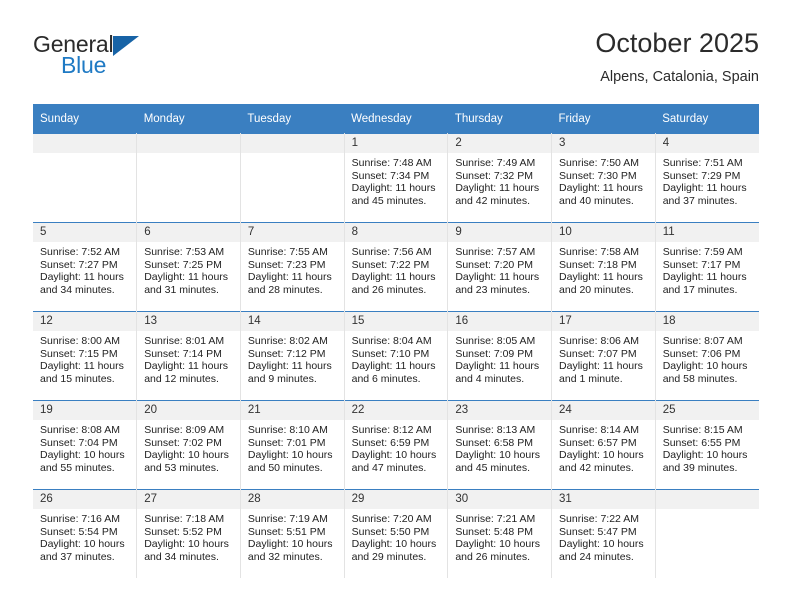  What do you see at coordinates (80, 430) in the screenshot?
I see `sunrise-text: Sunrise: 8:08 AM` at bounding box center [80, 430].